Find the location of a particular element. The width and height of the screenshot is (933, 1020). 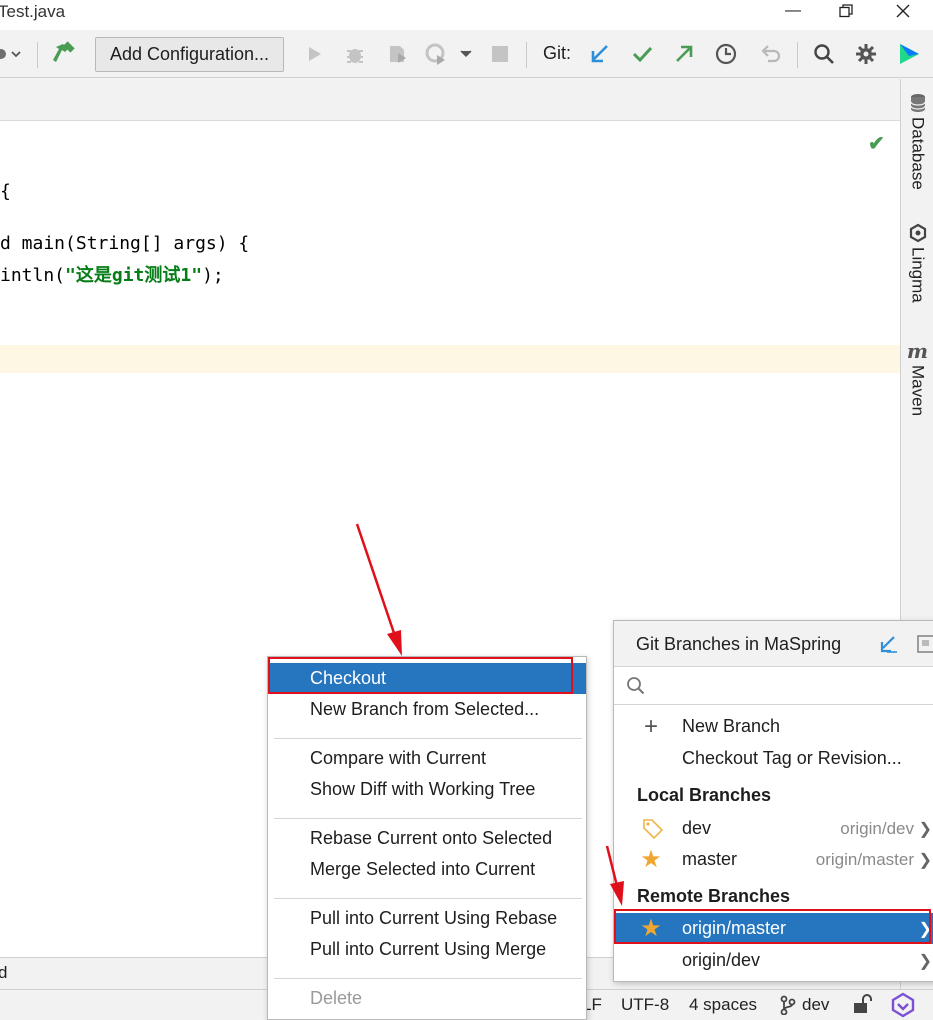

git-branch-widget: dev is located at coordinates (804, 1005).